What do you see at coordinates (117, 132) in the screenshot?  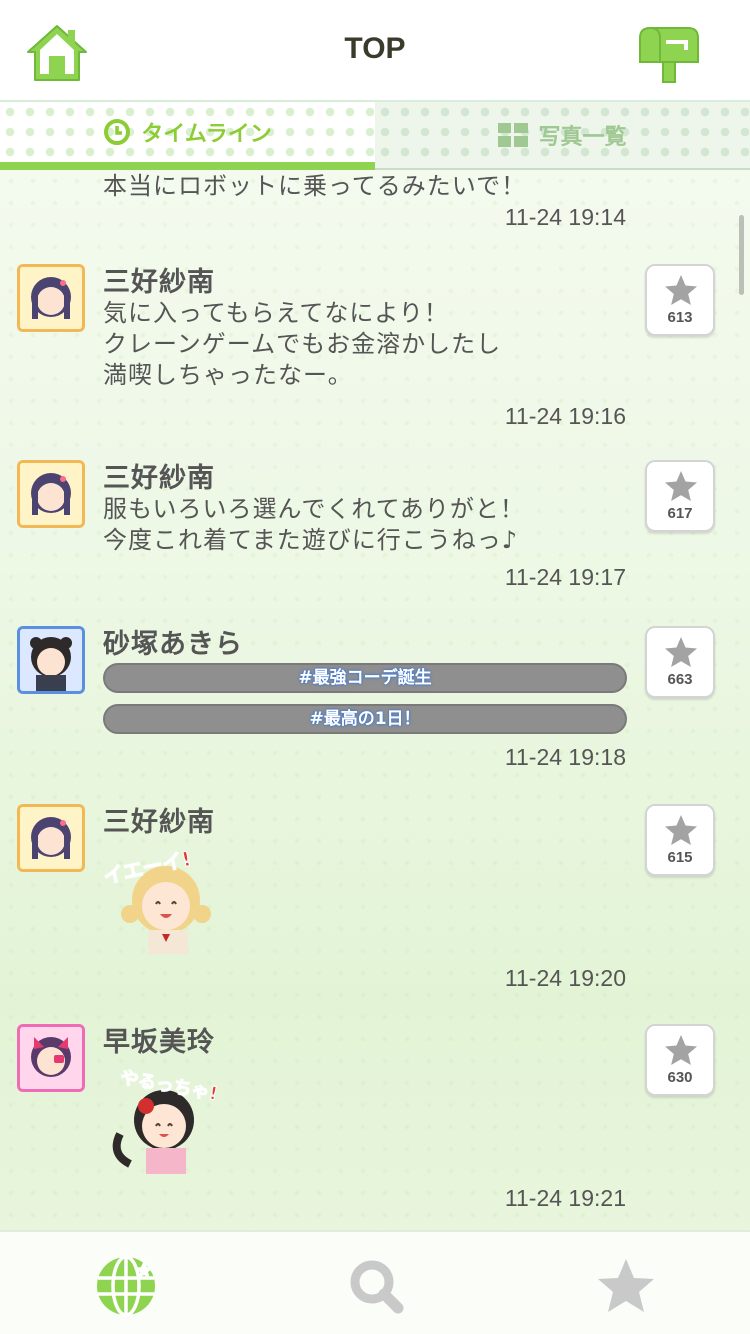 I see `clock-icon` at bounding box center [117, 132].